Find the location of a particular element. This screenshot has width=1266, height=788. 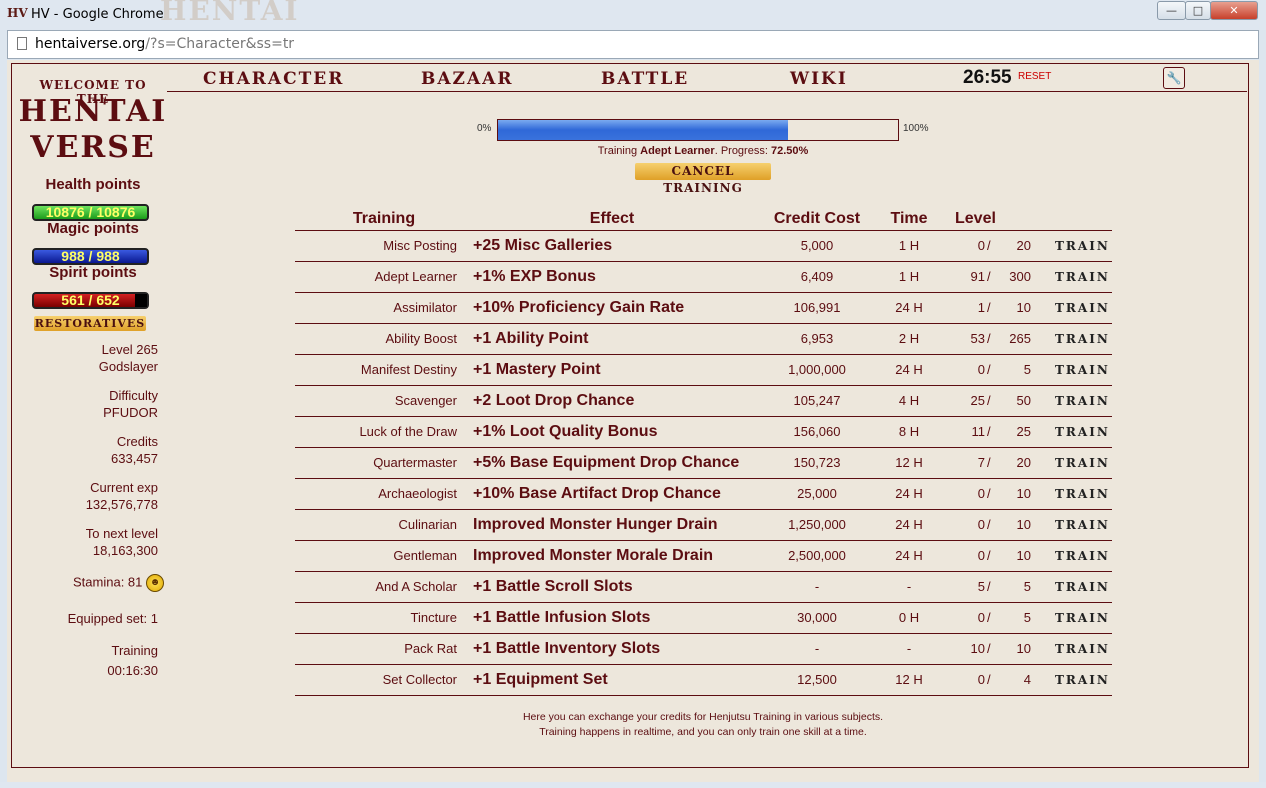

spirit-bar: 561 / 652 is located at coordinates (90, 300).